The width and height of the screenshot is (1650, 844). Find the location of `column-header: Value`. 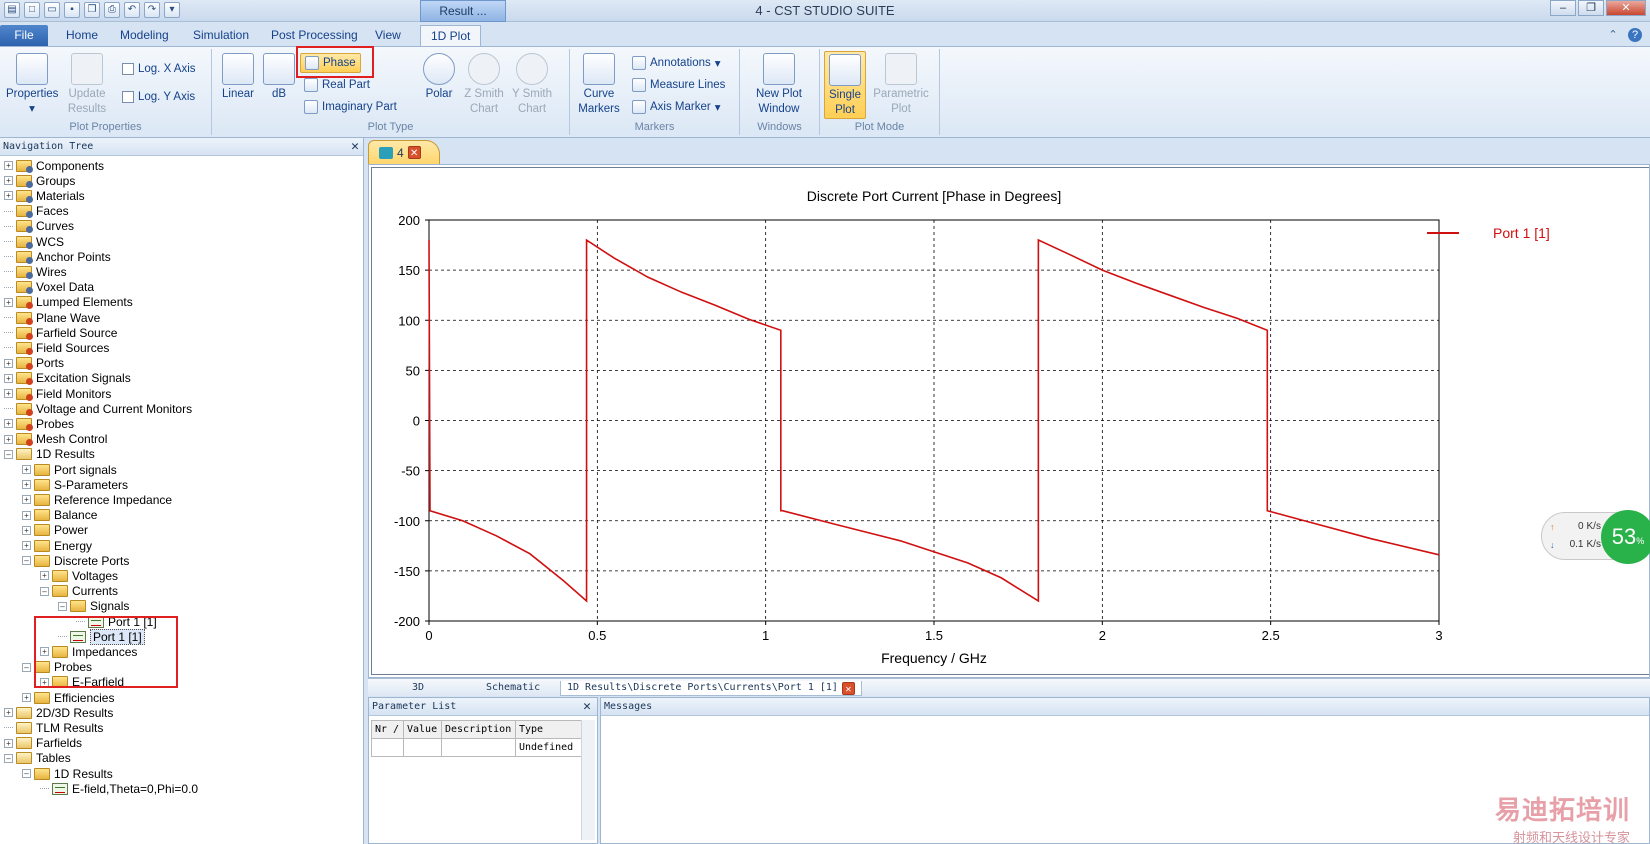

column-header: Value is located at coordinates (422, 729).